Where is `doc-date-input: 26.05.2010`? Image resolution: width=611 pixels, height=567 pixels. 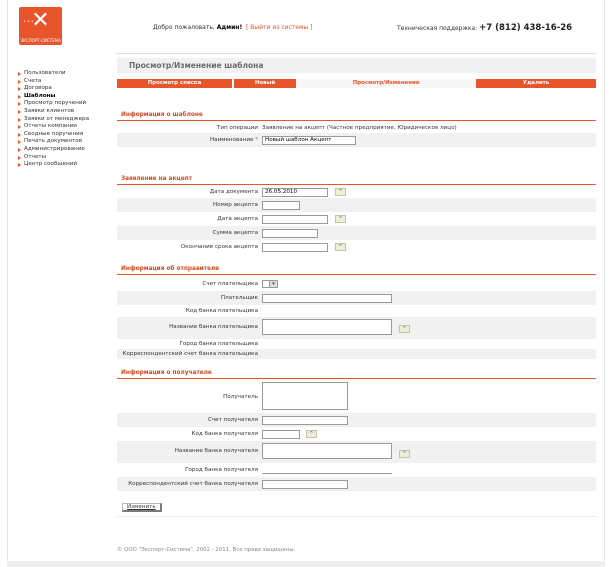
doc-date-input: 26.05.2010 is located at coordinates (295, 192).